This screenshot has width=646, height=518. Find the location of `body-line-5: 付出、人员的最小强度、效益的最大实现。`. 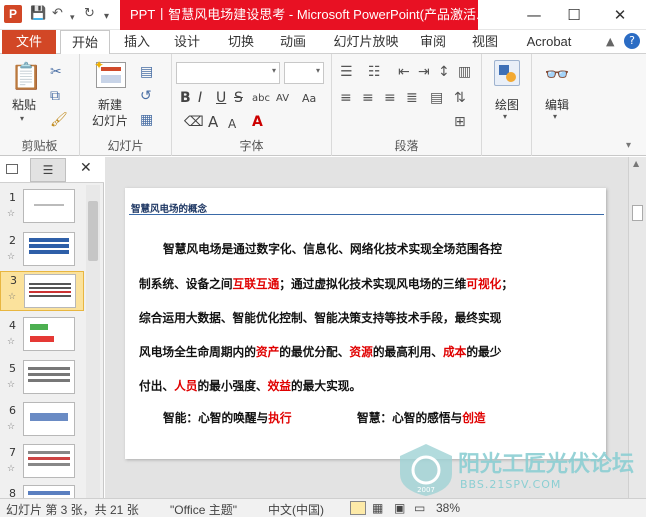

body-line-5: 付出、人员的最小强度、效益的最大实现。 is located at coordinates (250, 385).